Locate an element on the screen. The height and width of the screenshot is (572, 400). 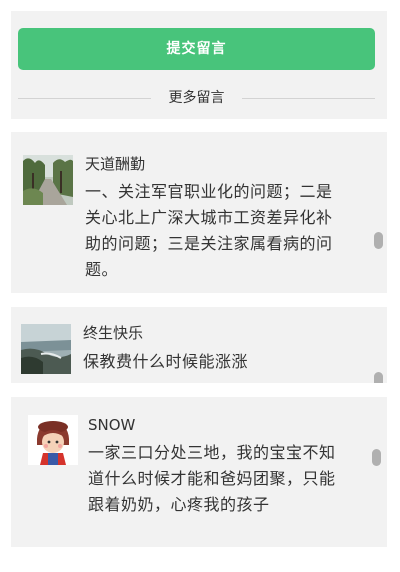
seashore-photo-icon is located at coordinates (46, 349).